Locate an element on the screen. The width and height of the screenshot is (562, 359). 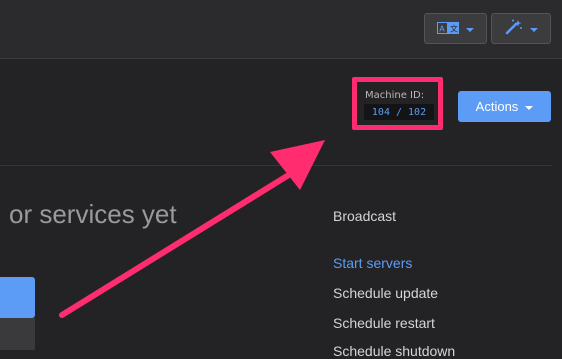
actions-button: Actions is located at coordinates (504, 106).